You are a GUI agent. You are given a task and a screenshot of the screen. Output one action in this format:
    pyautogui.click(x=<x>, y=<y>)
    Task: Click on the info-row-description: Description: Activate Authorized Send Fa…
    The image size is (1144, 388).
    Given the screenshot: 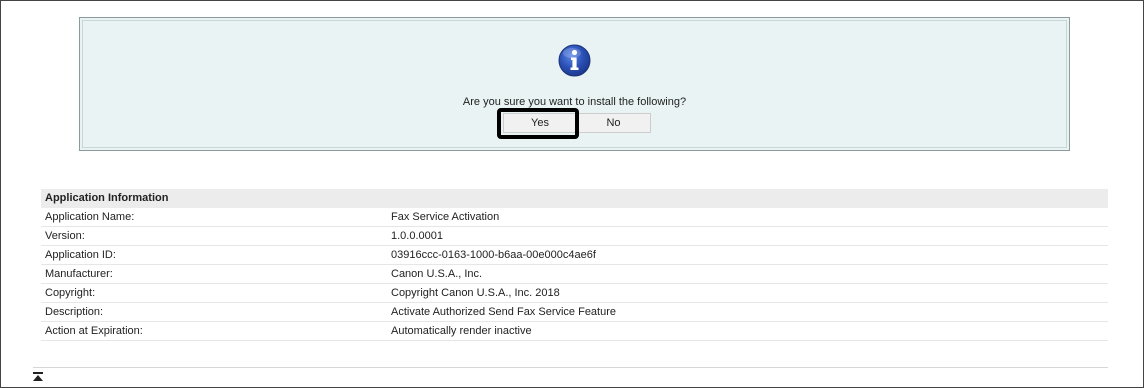 What is the action you would take?
    pyautogui.click(x=574, y=312)
    